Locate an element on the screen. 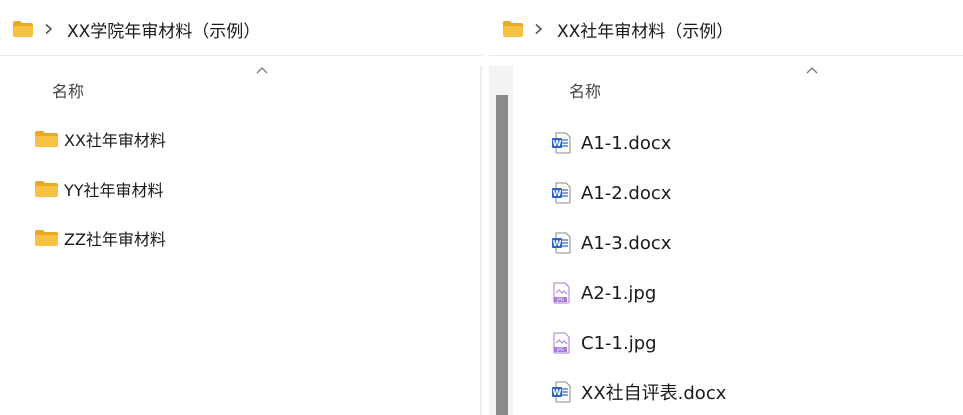  file-name: A1-1.docx is located at coordinates (626, 143).